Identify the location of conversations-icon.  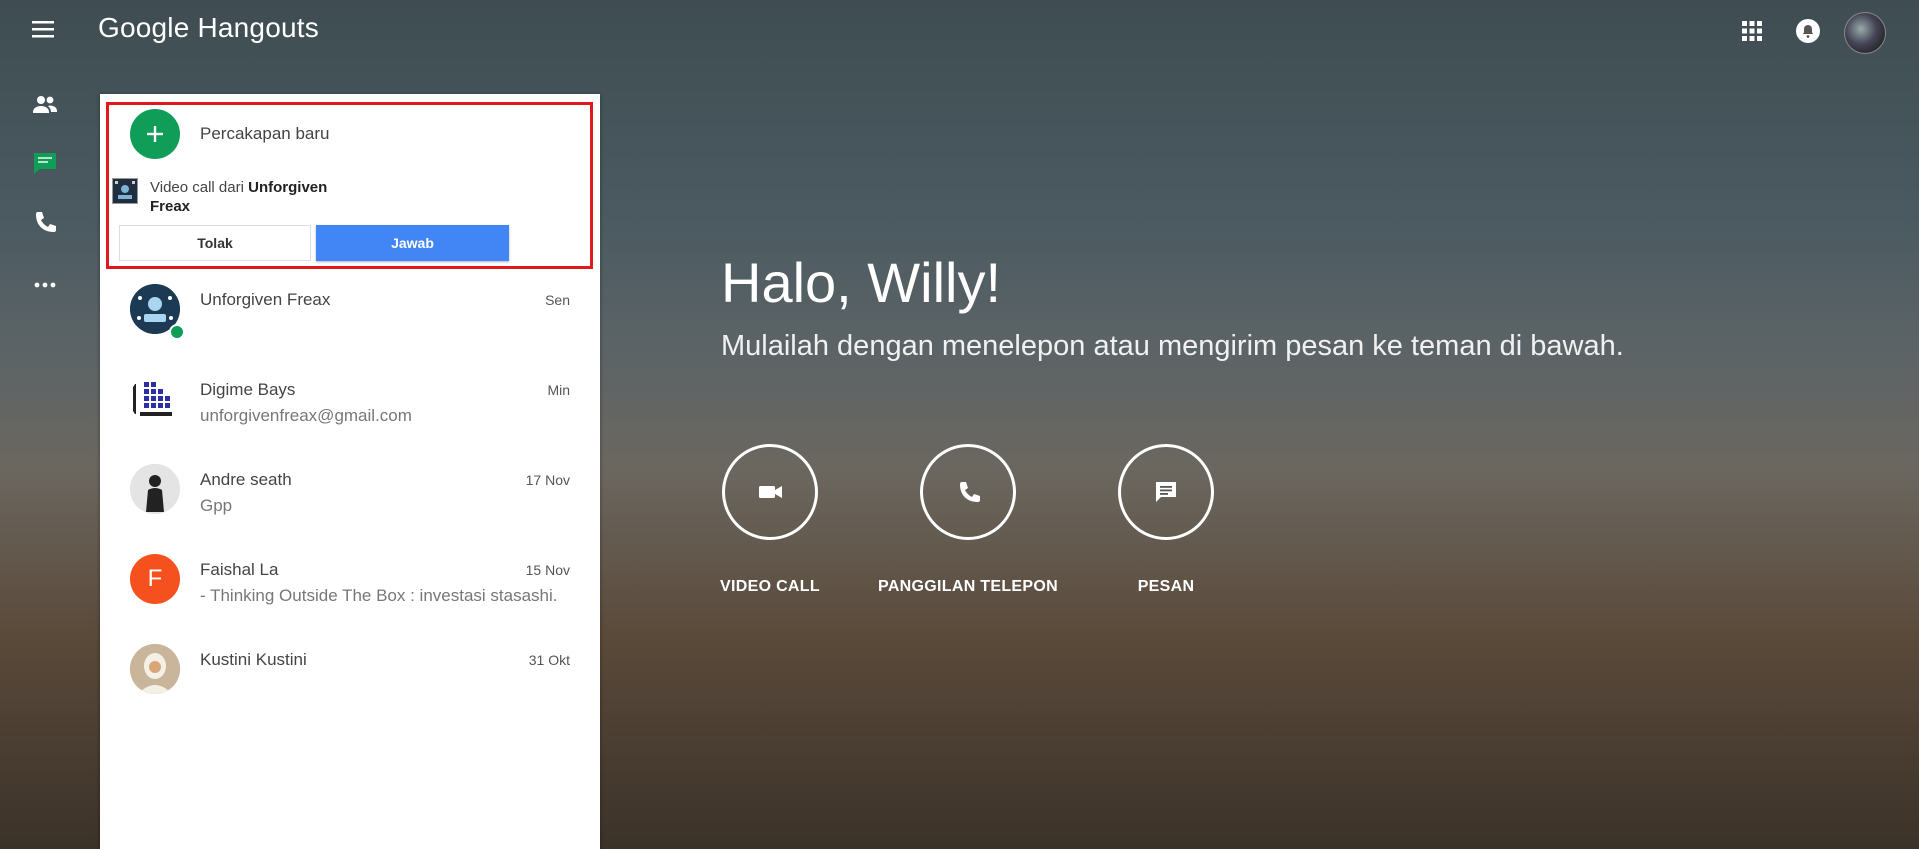
(45, 163).